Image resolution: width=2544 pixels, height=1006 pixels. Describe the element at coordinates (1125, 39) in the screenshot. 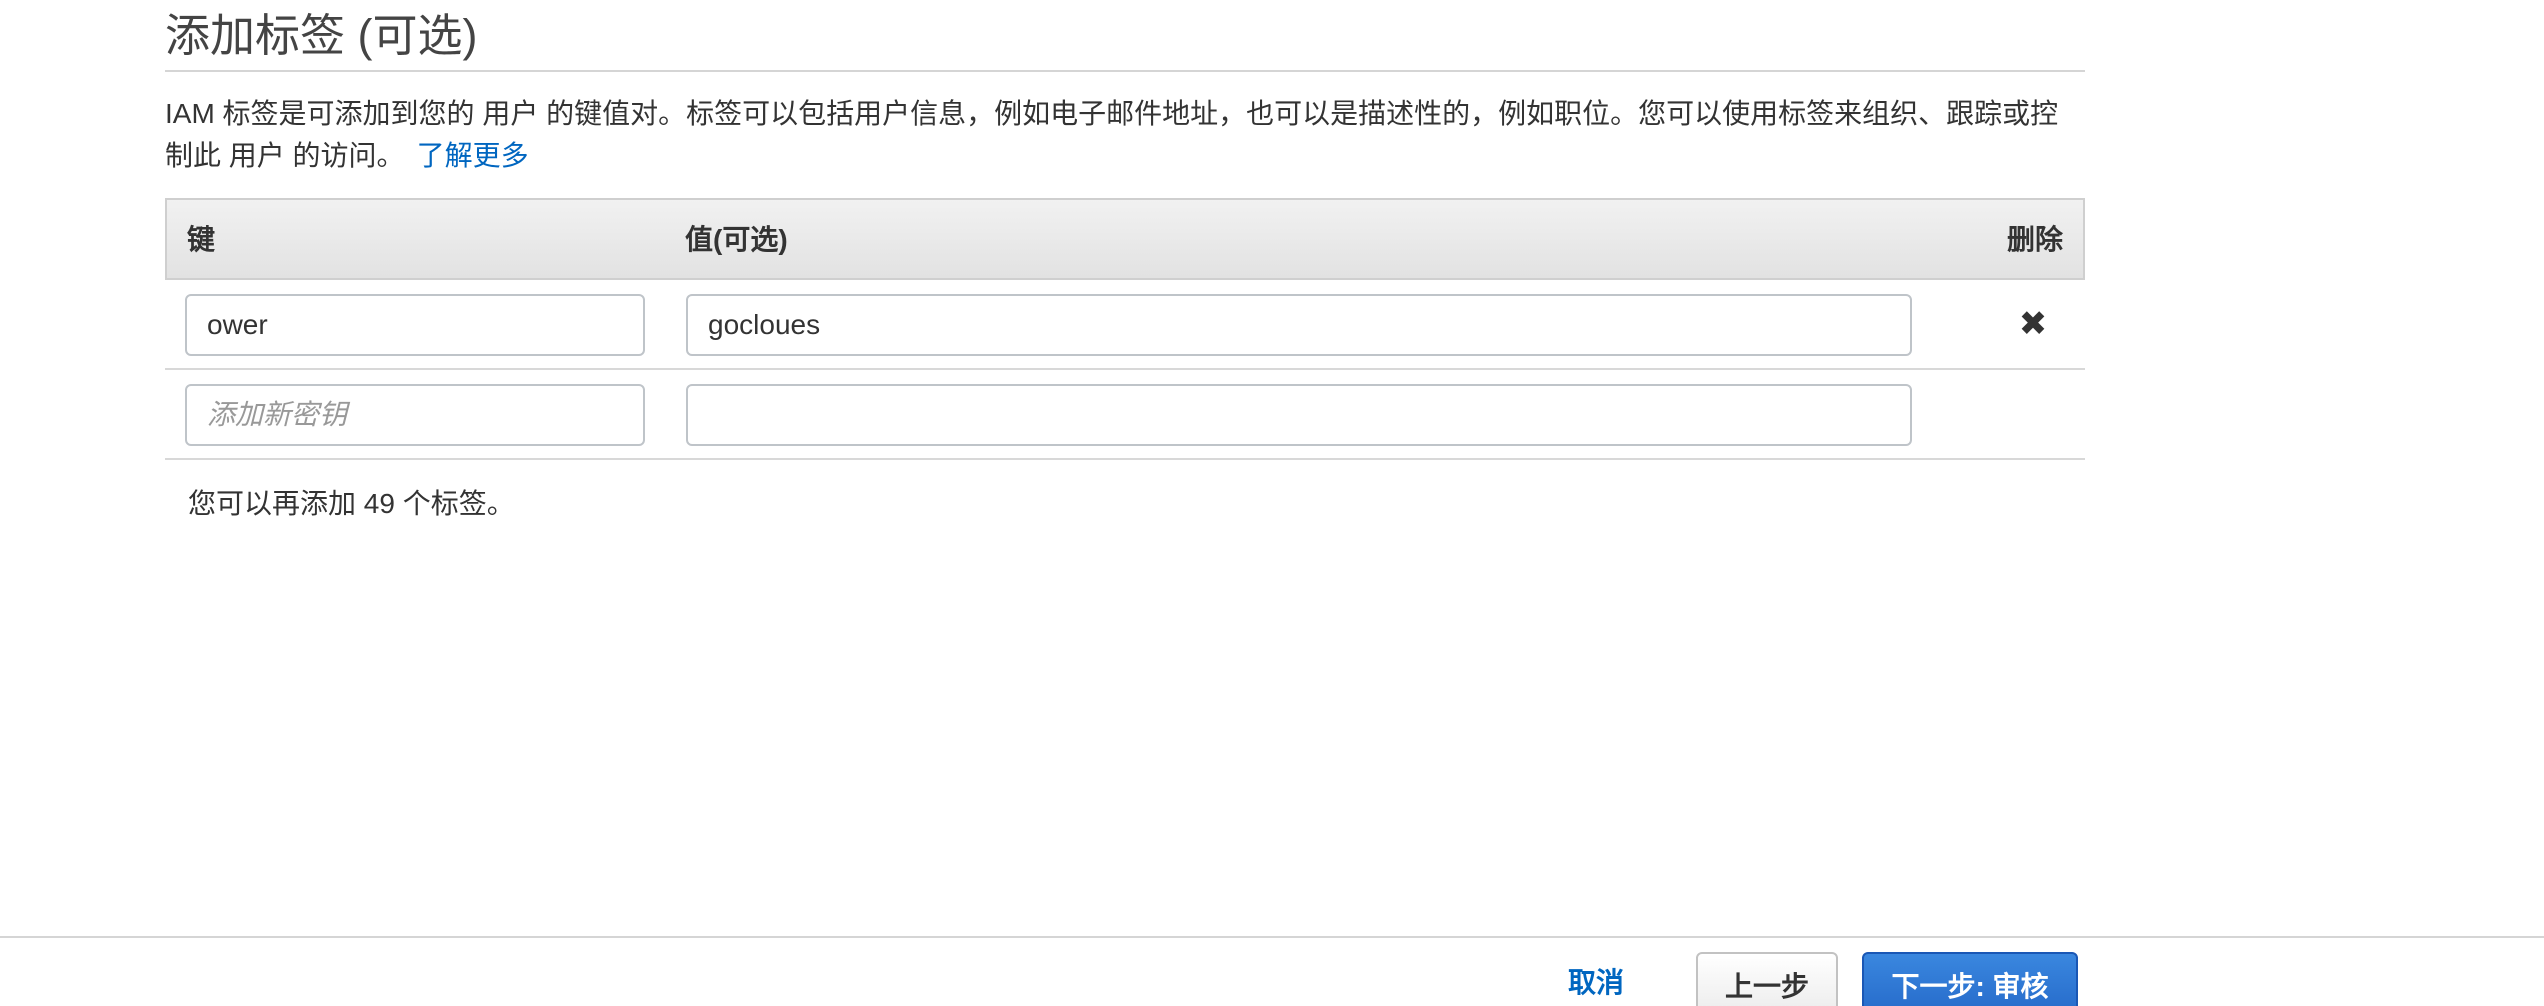

I see `section-heading: 添加标签 (可选)` at that location.